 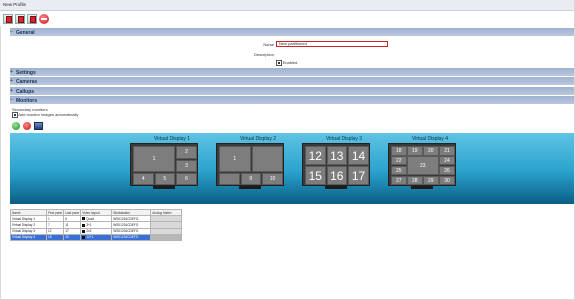 I want to click on display-tile: 23, so click(x=423, y=165).